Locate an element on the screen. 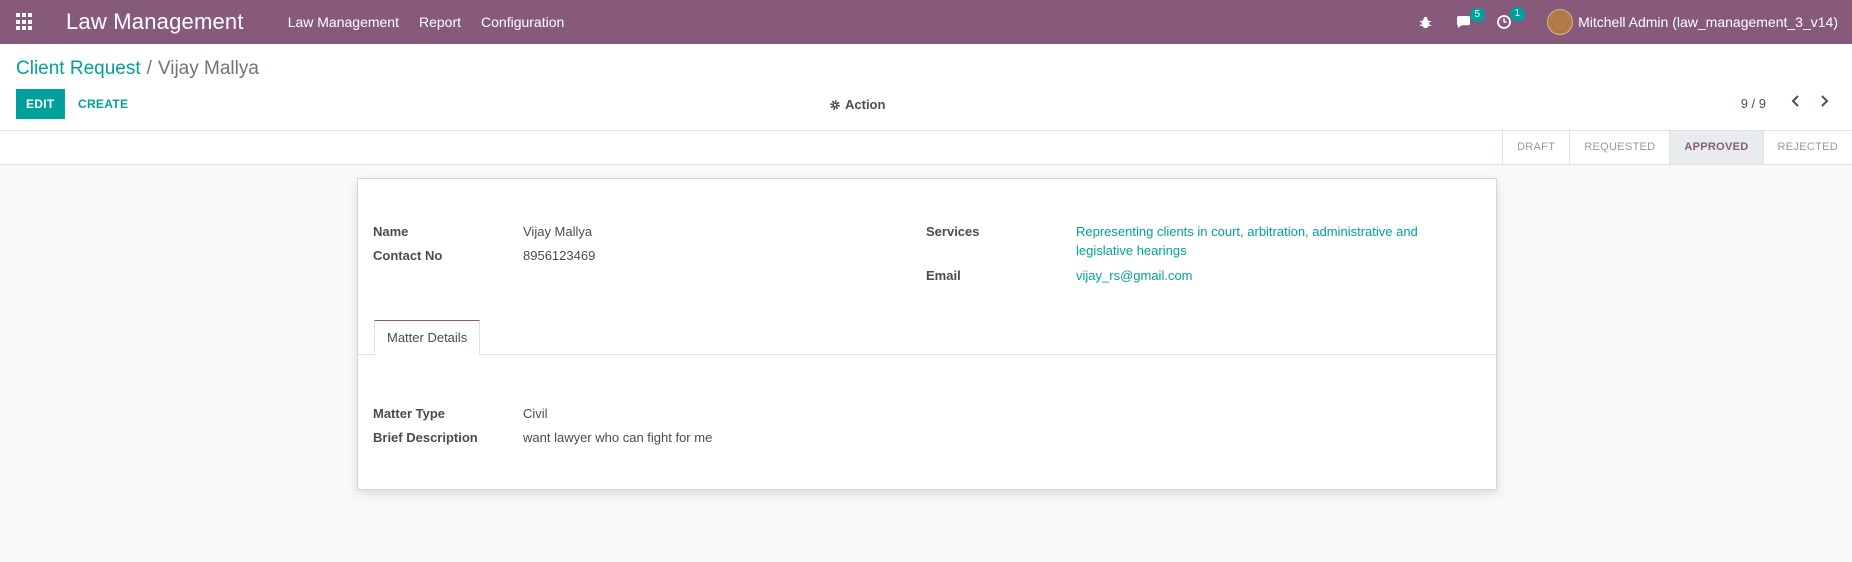 The height and width of the screenshot is (562, 1852). menu-item-report: Report is located at coordinates (440, 22).